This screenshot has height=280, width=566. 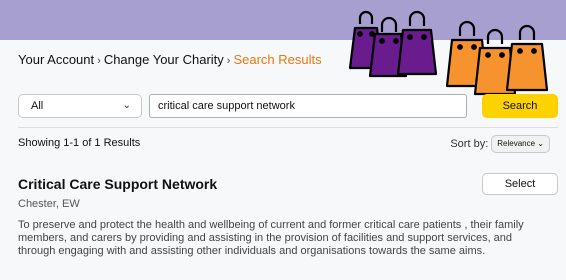 What do you see at coordinates (56, 59) in the screenshot?
I see `breadcrumb-your-account: Your Account` at bounding box center [56, 59].